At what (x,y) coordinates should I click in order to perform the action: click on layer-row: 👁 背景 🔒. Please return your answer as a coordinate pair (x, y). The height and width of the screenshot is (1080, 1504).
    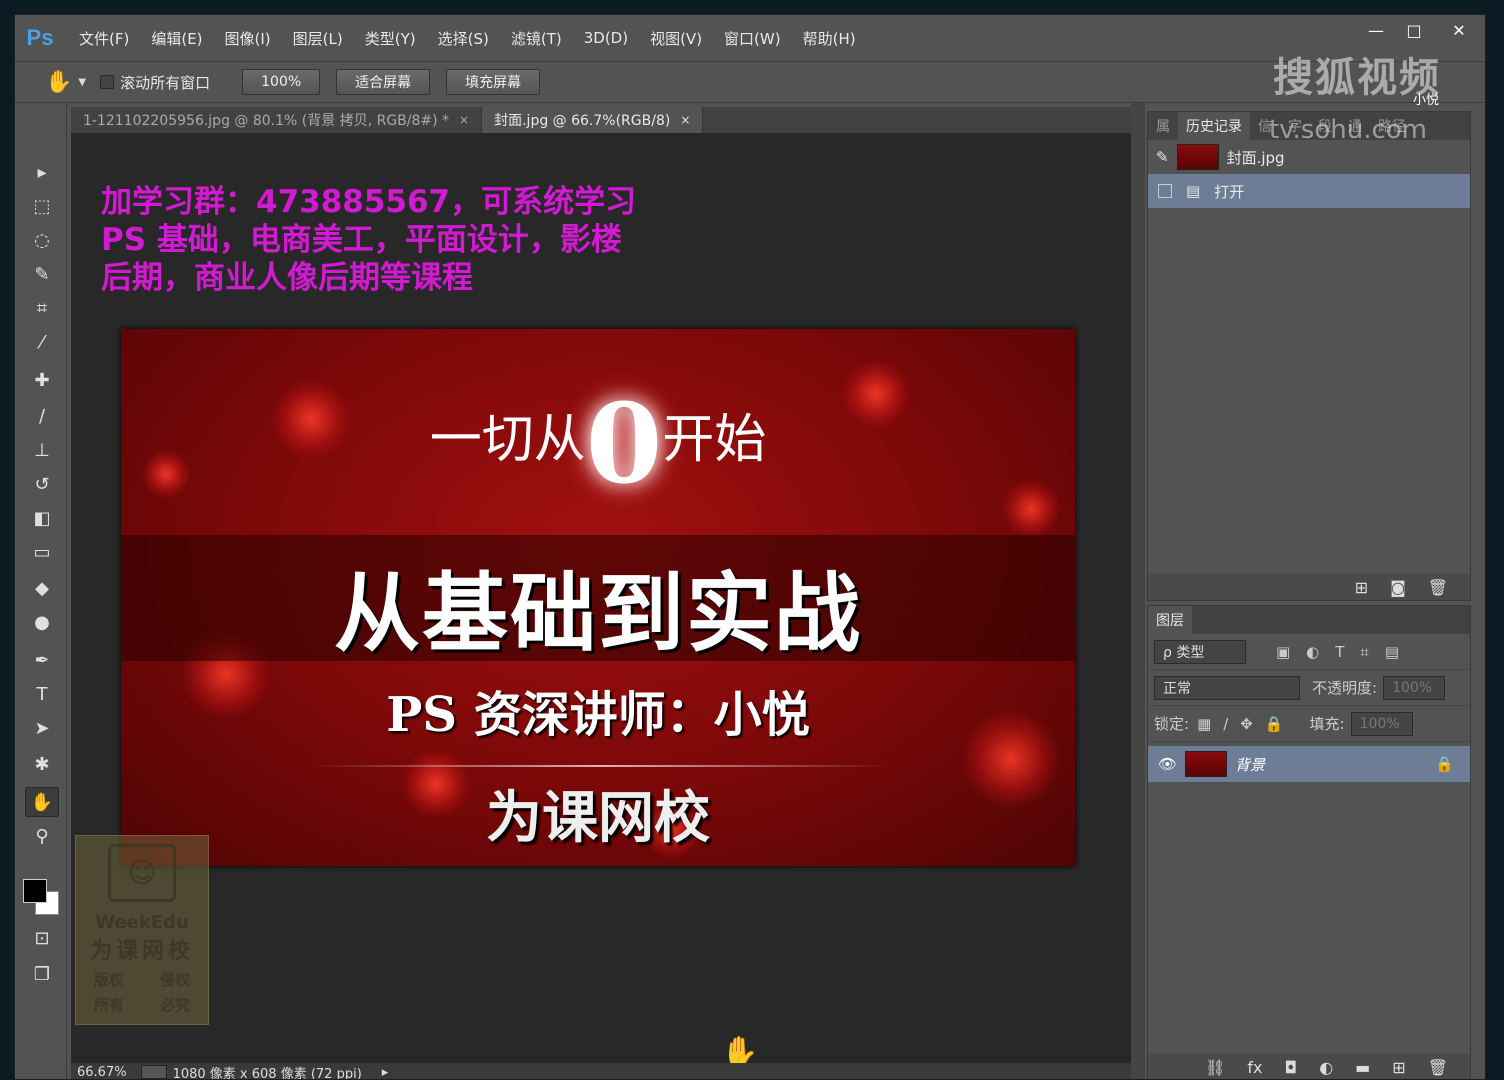
    Looking at the image, I should click on (1309, 764).